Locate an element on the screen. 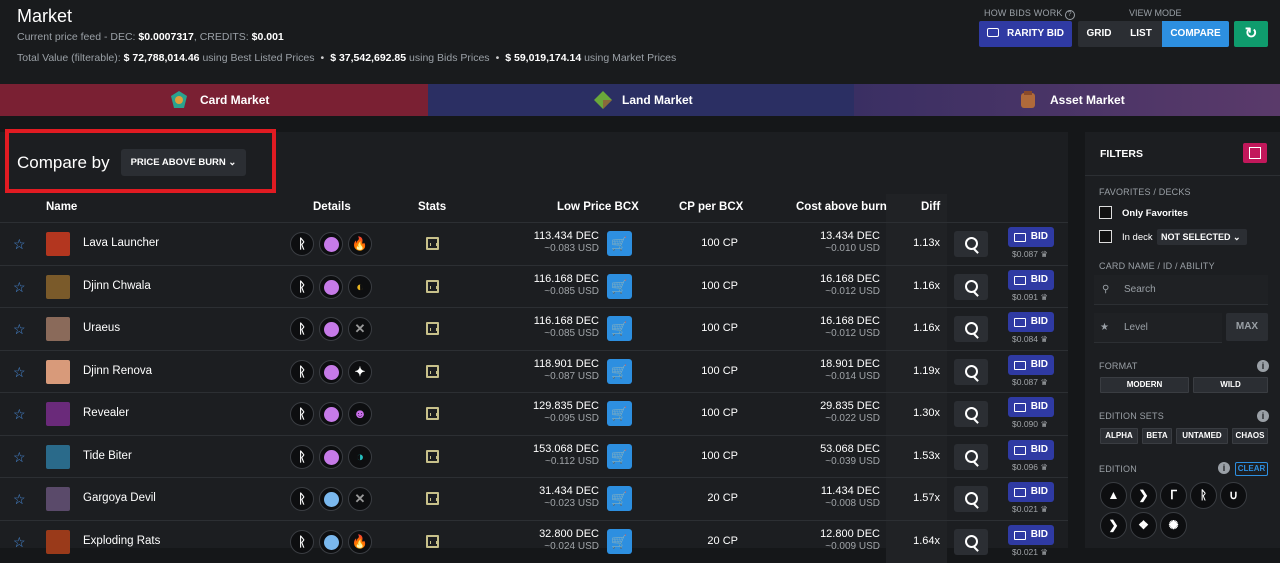  asset-market-icon is located at coordinates (1028, 99).